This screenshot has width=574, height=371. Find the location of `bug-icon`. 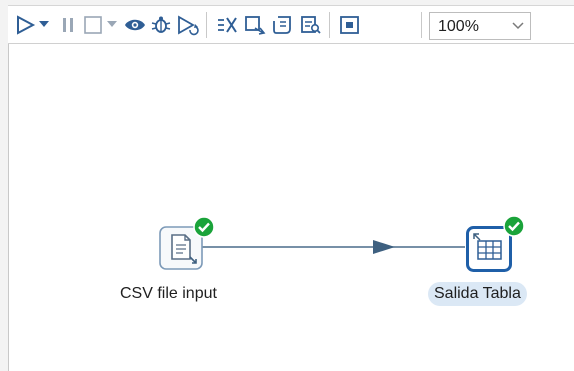

bug-icon is located at coordinates (161, 25).